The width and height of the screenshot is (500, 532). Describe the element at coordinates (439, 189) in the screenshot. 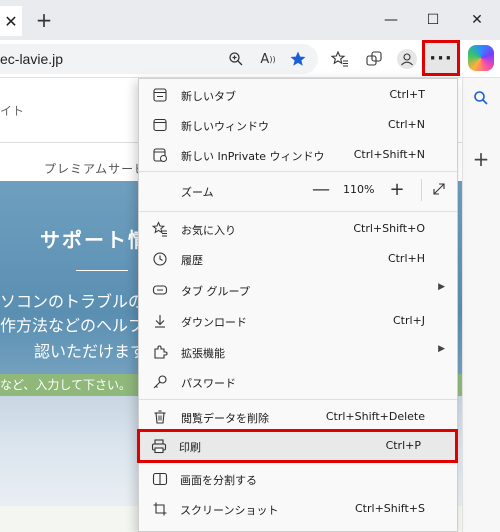

I see `fullscreen-icon` at that location.